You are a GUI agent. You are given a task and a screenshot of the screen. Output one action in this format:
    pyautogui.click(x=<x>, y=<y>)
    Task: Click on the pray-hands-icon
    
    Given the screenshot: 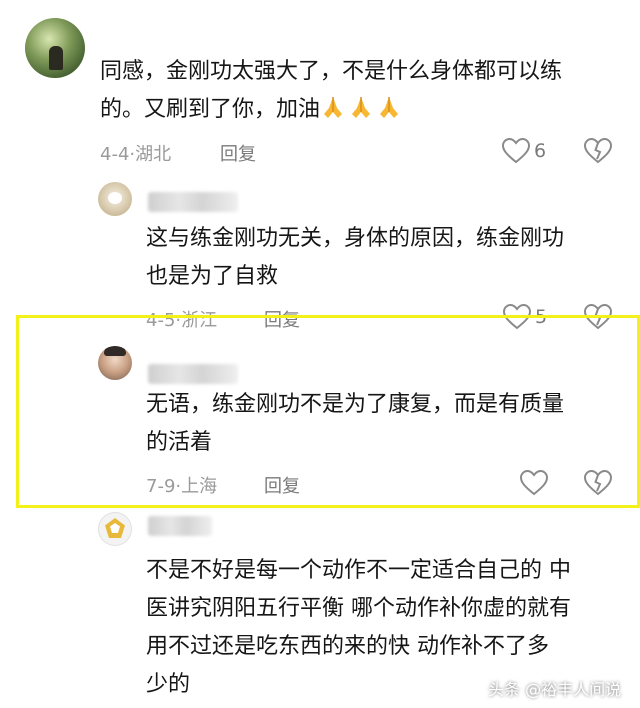 What is the action you would take?
    pyautogui.click(x=362, y=109)
    